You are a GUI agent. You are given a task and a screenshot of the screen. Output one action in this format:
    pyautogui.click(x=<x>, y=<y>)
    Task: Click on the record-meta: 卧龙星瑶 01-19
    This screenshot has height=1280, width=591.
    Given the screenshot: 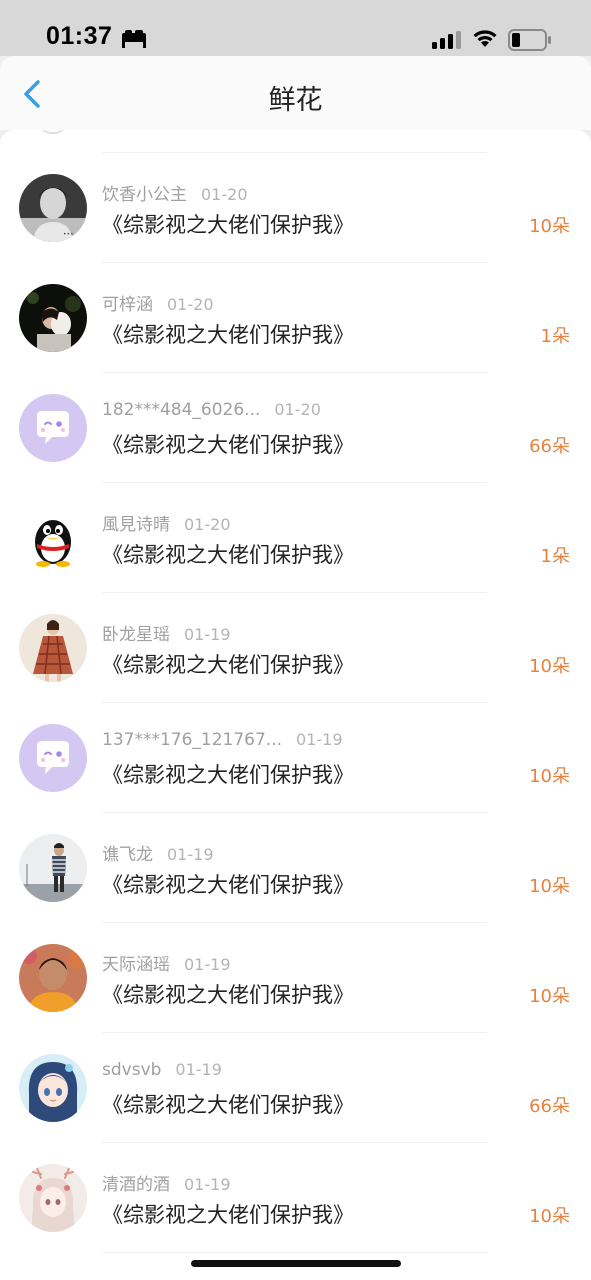 What is the action you would take?
    pyautogui.click(x=166, y=632)
    